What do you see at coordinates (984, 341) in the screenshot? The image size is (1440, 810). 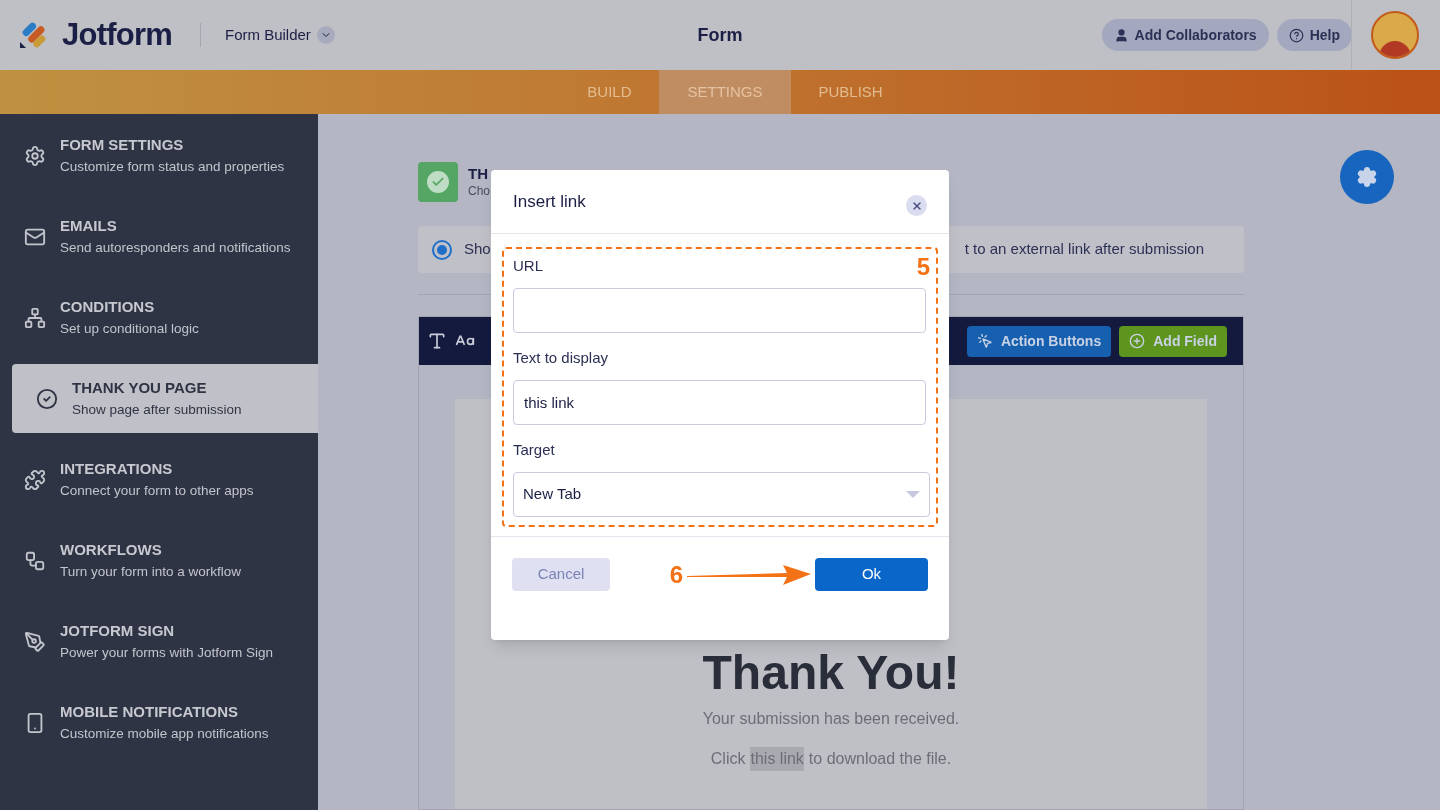 I see `pointer-icon` at bounding box center [984, 341].